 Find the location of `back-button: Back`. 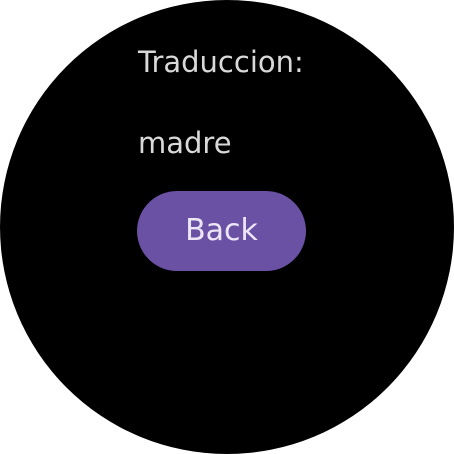

back-button: Back is located at coordinates (221, 231).